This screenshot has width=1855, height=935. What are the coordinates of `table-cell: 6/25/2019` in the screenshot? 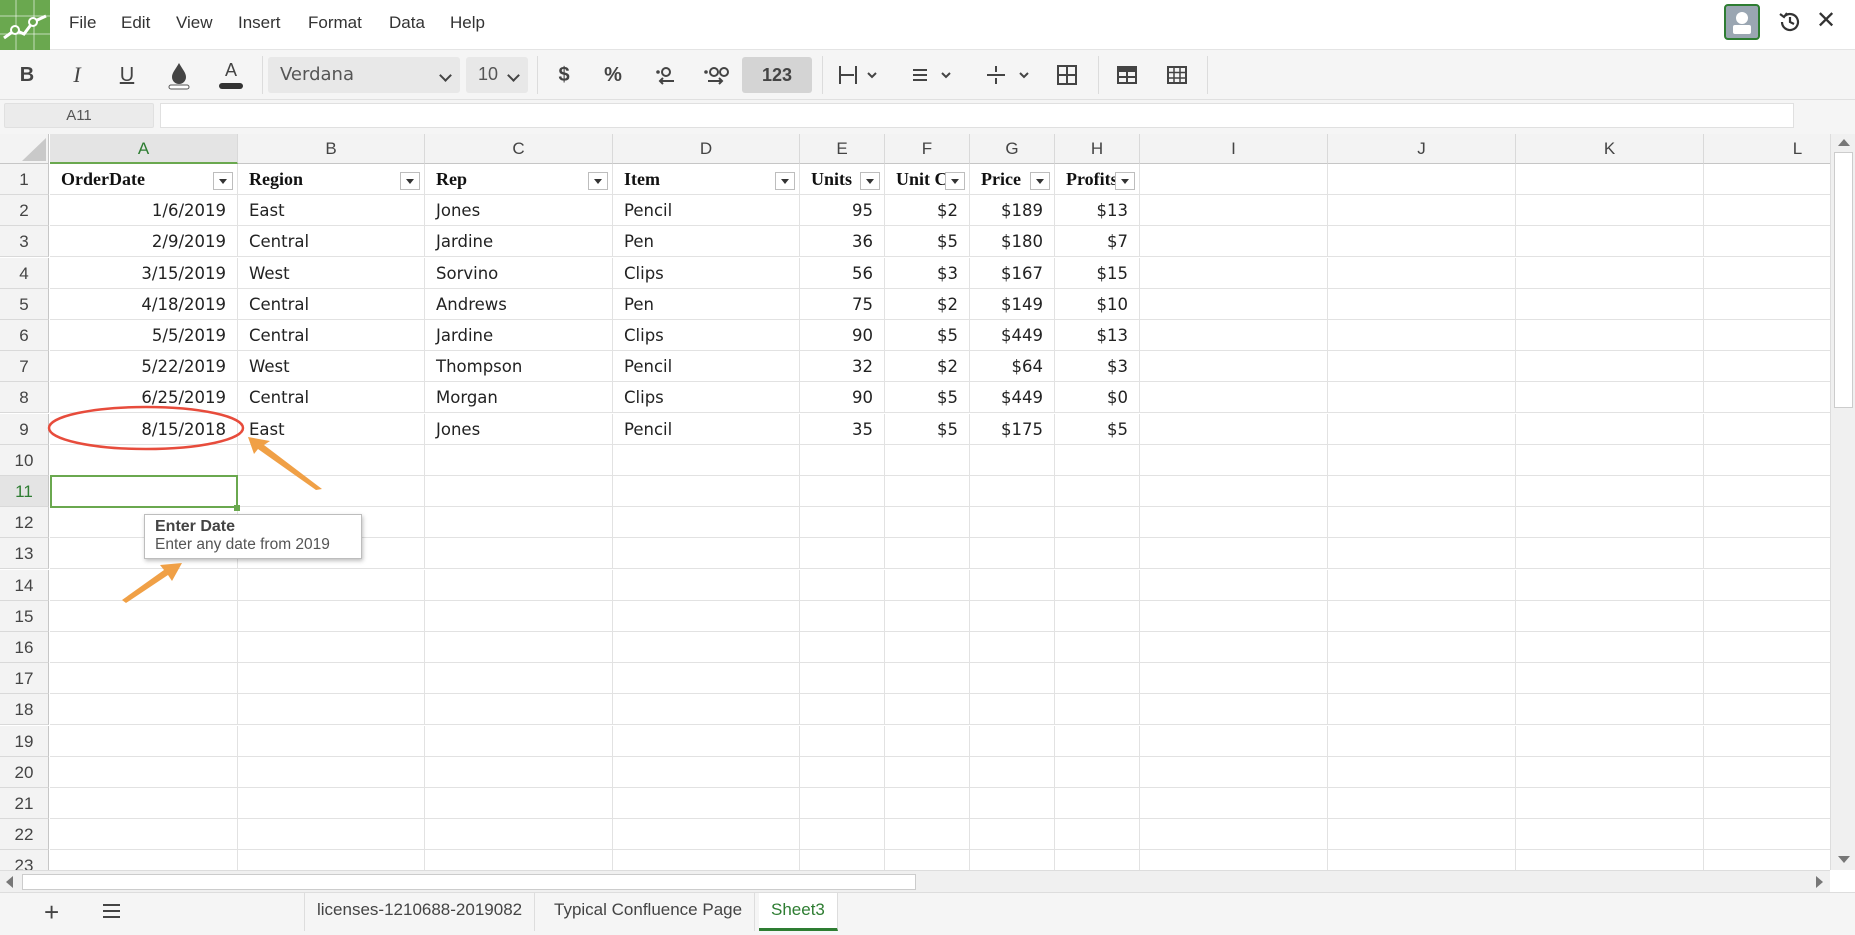 It's located at (144, 398).